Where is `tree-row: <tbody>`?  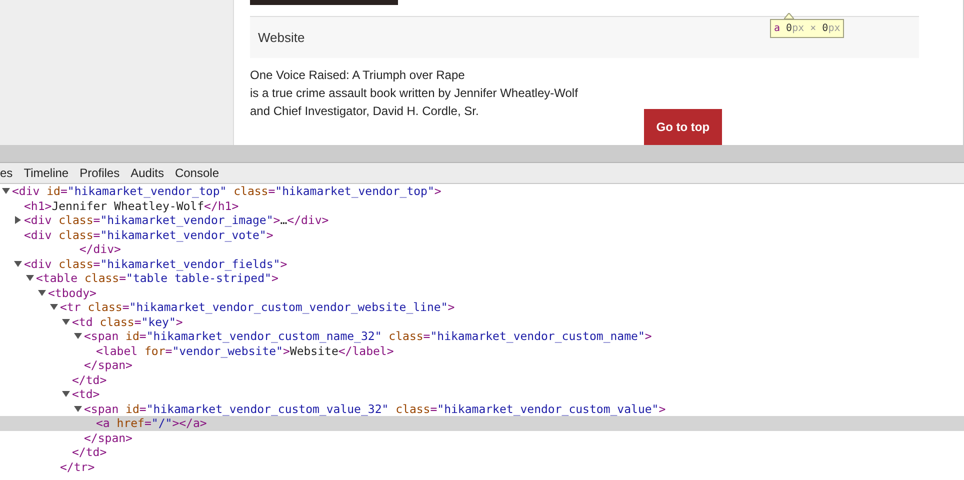 tree-row: <tbody> is located at coordinates (482, 293).